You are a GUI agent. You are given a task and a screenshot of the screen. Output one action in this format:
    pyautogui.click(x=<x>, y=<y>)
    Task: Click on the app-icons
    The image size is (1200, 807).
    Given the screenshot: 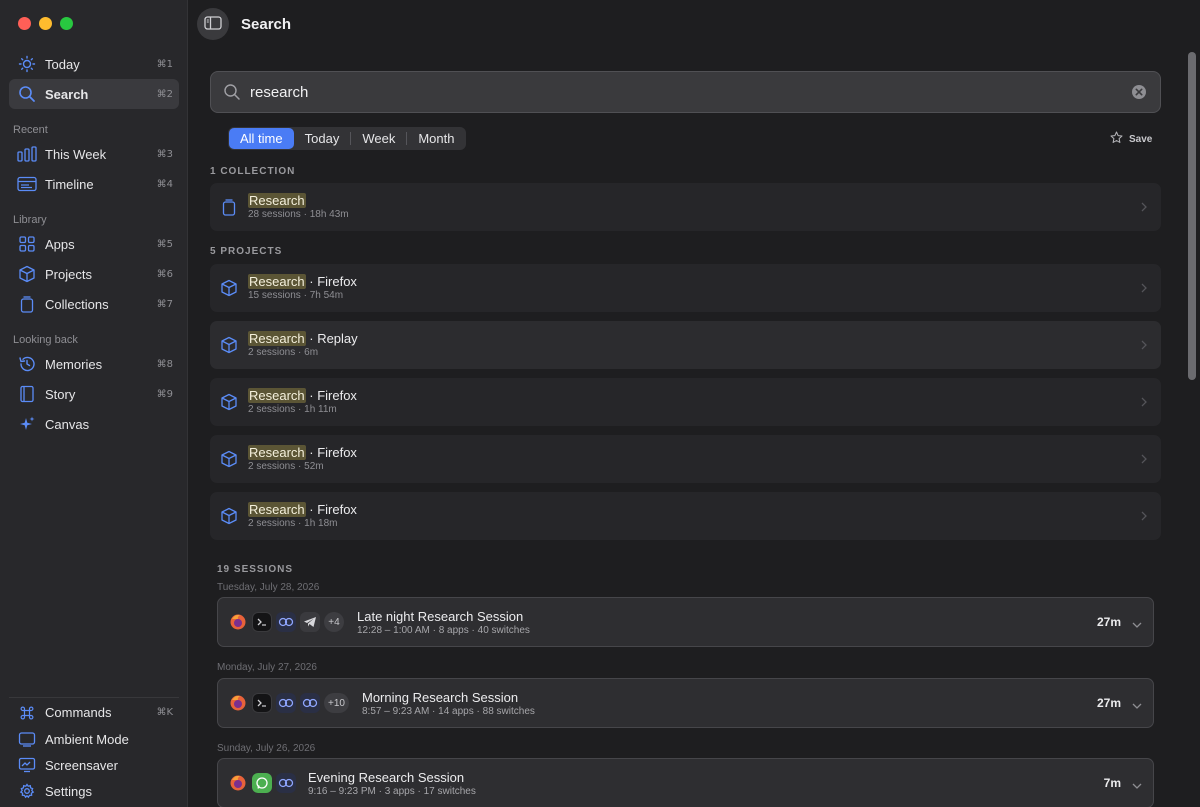 What is the action you would take?
    pyautogui.click(x=262, y=783)
    